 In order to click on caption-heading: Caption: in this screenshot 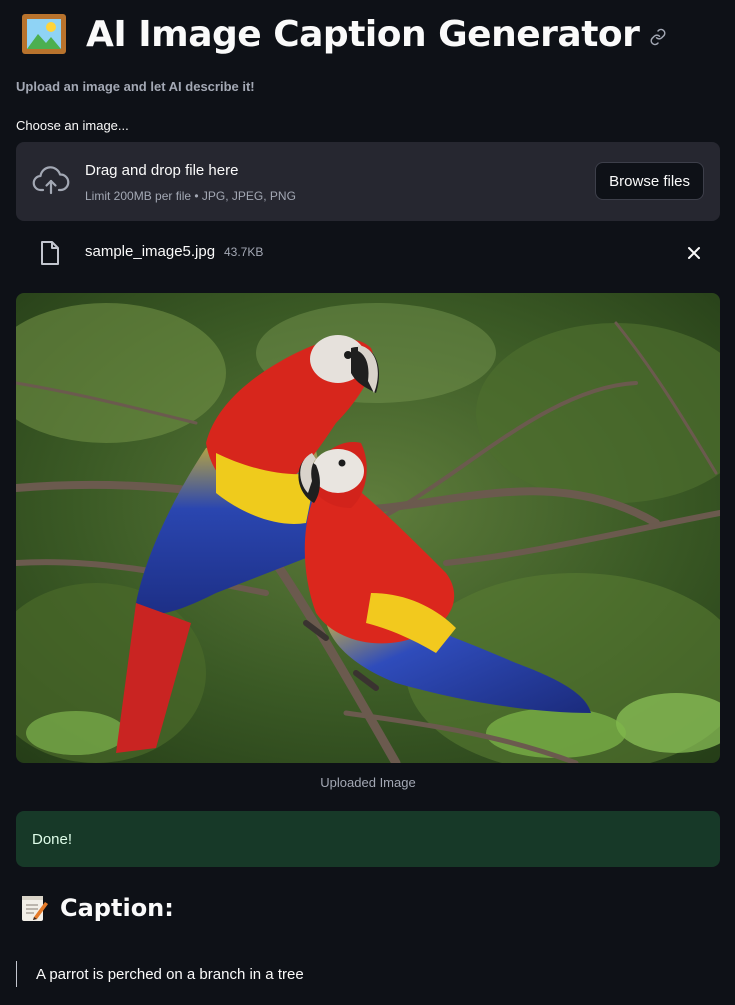, I will do `click(97, 908)`.